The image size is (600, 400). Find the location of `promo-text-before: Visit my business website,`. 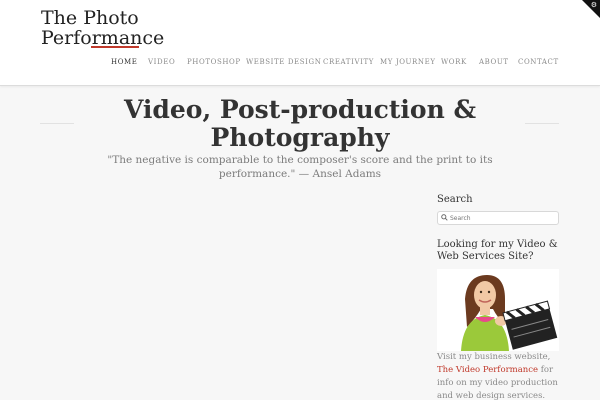

promo-text-before: Visit my business website, is located at coordinates (494, 357).